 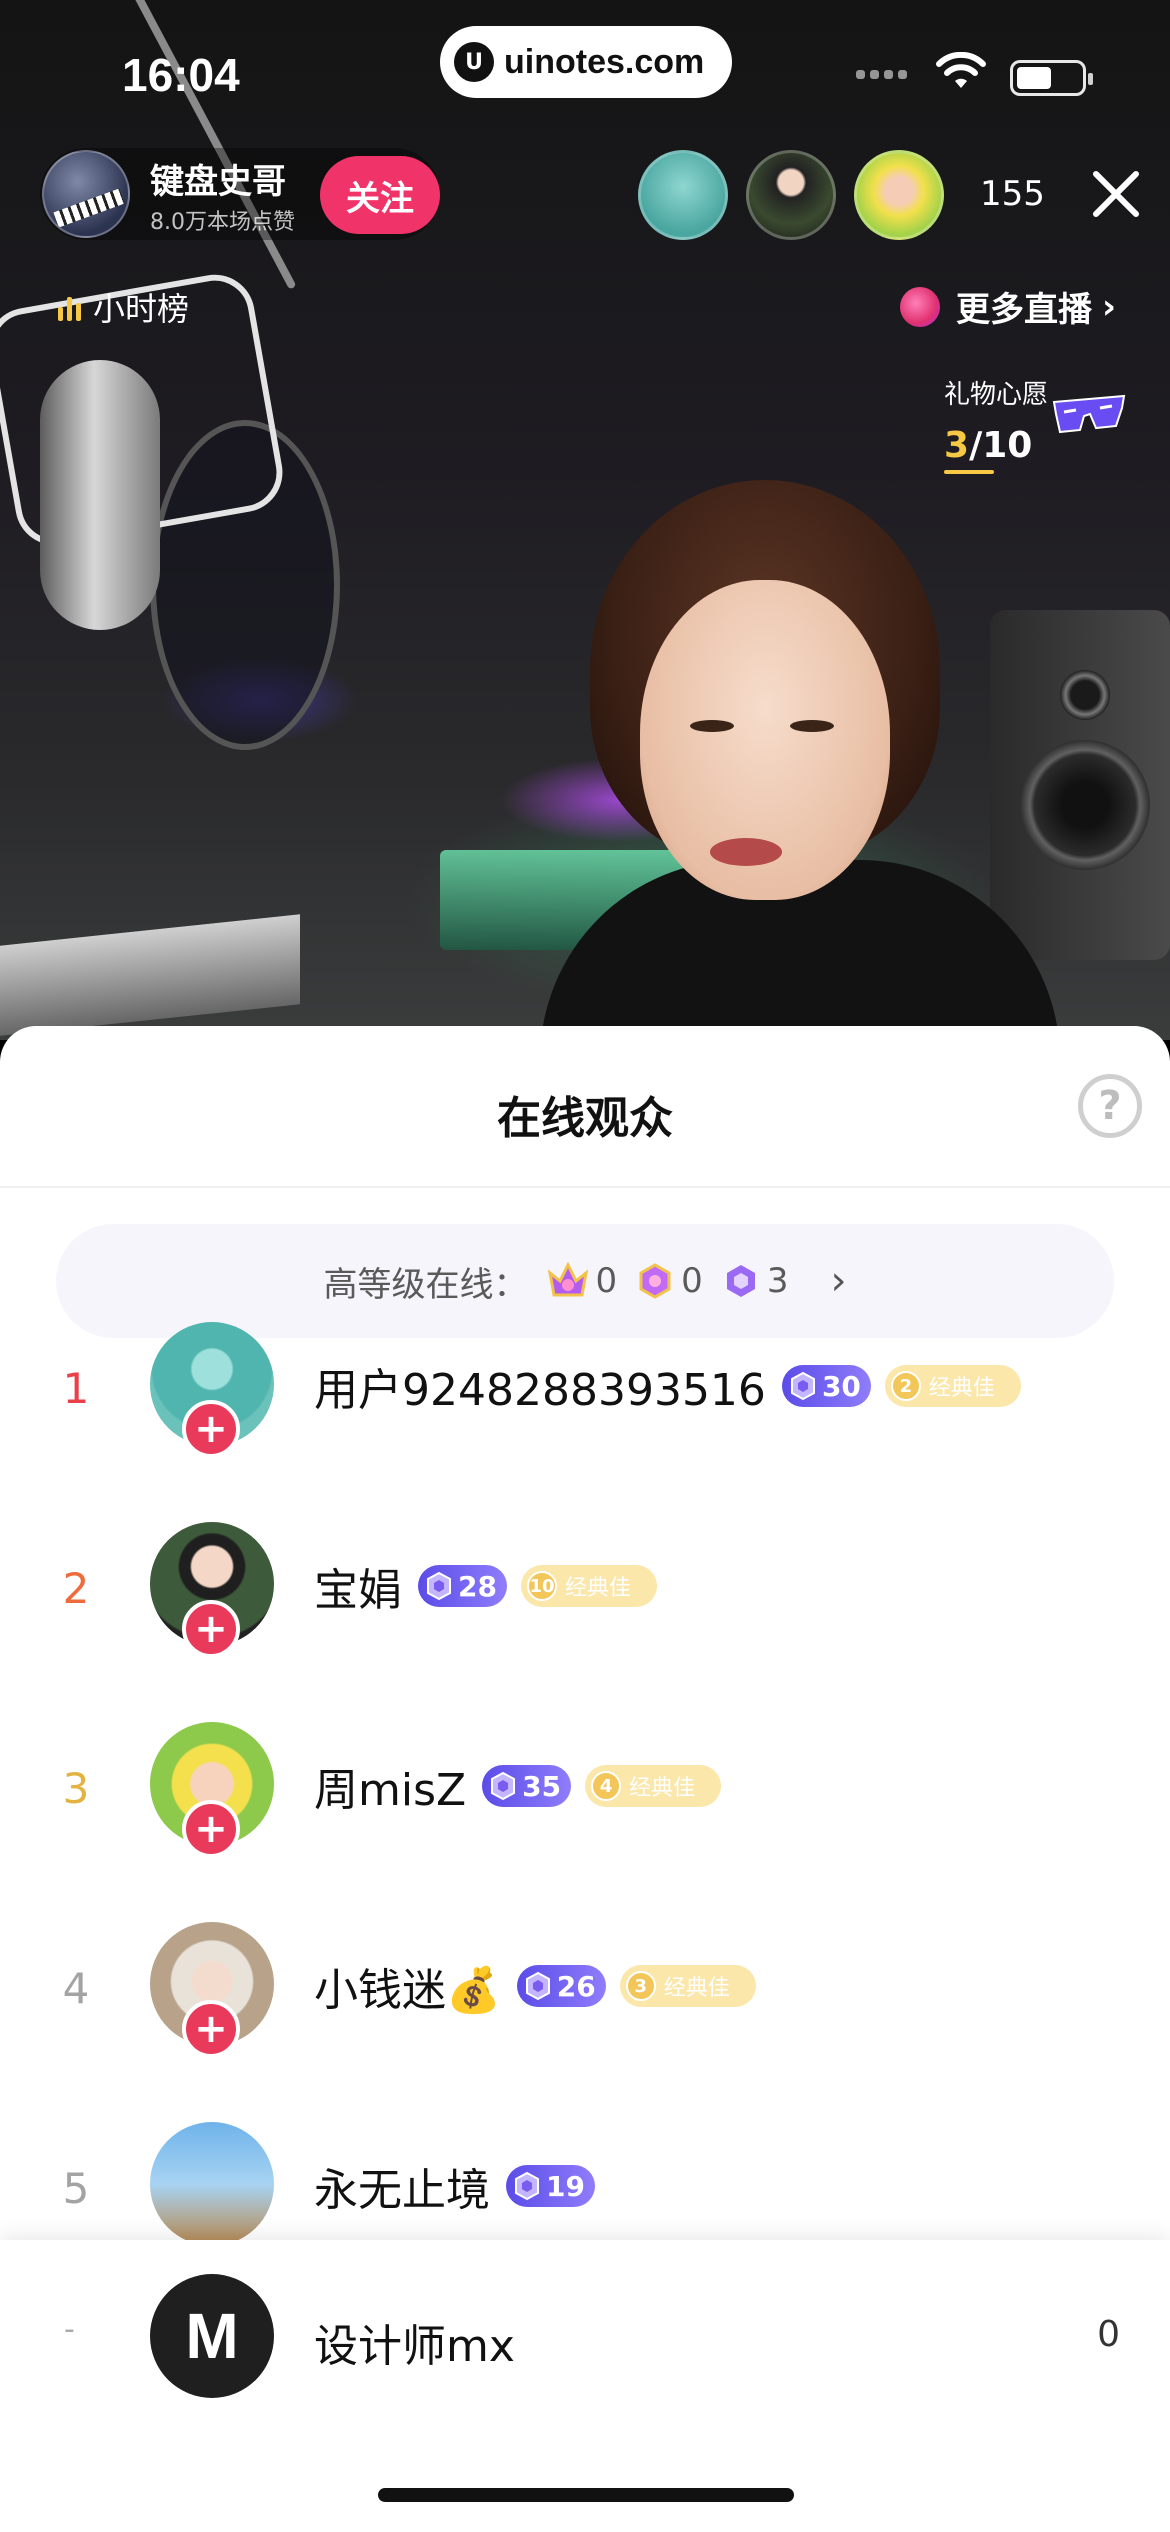 I want to click on viewer-rank: 5, so click(x=76, y=2188).